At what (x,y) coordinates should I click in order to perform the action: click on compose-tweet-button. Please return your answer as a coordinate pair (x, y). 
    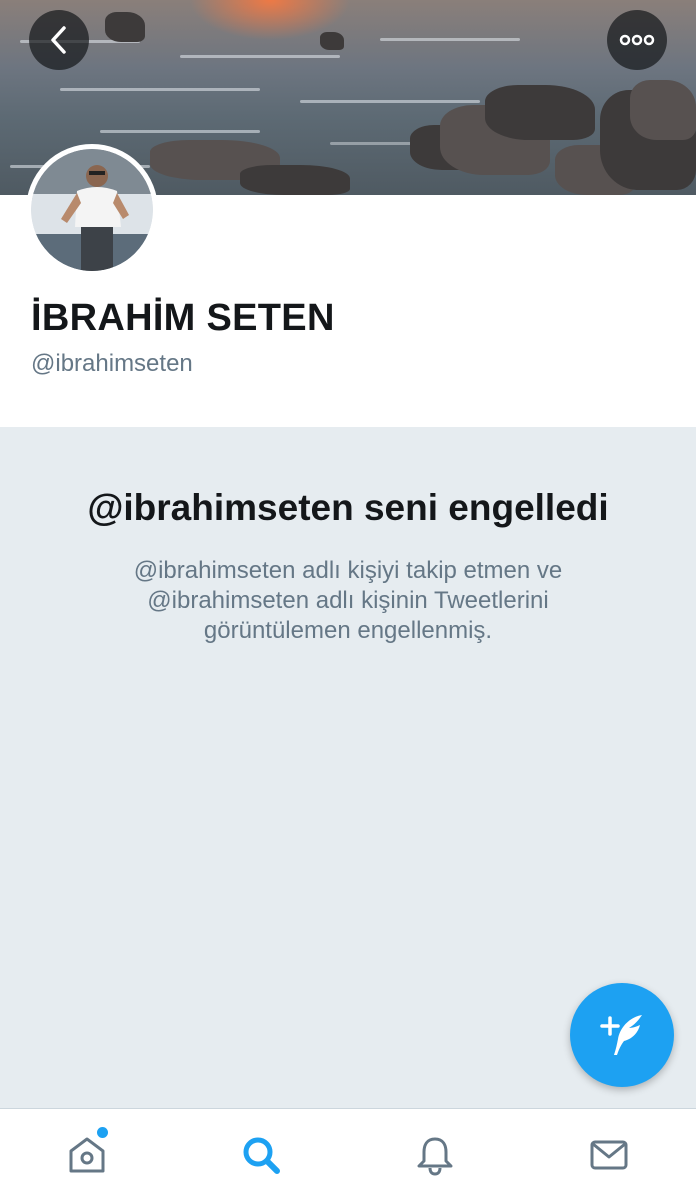
    Looking at the image, I should click on (622, 1035).